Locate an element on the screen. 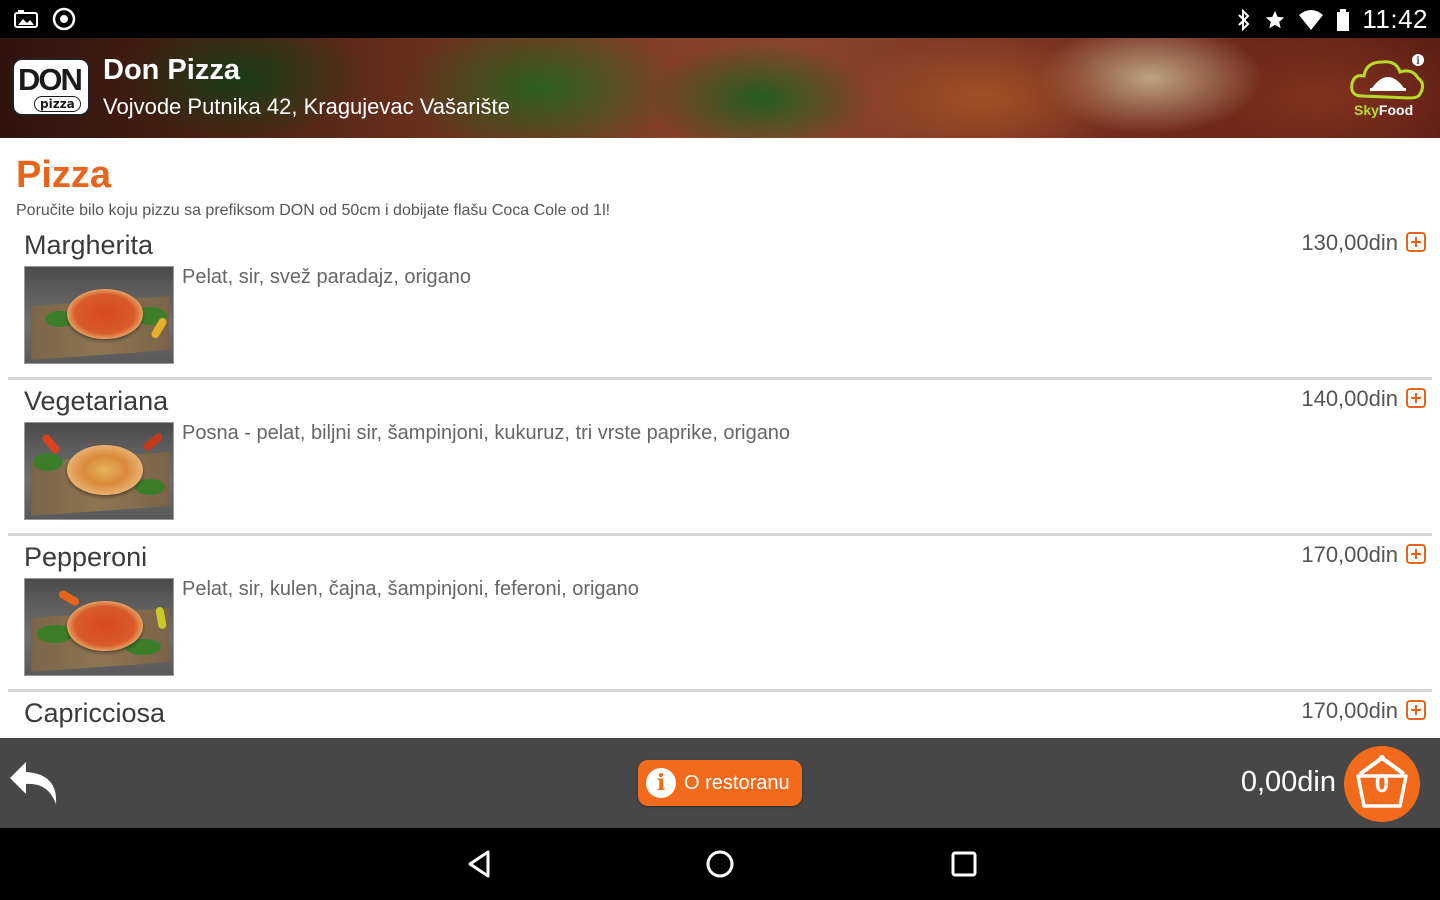 The image size is (1440, 900). nav-home-button is located at coordinates (720, 864).